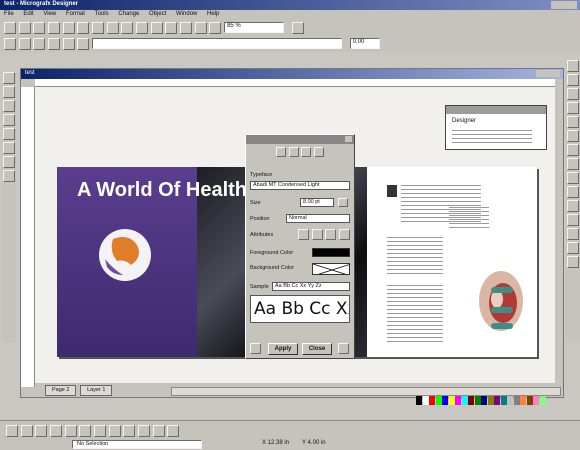  I want to click on paste-icon, so click(98, 28).